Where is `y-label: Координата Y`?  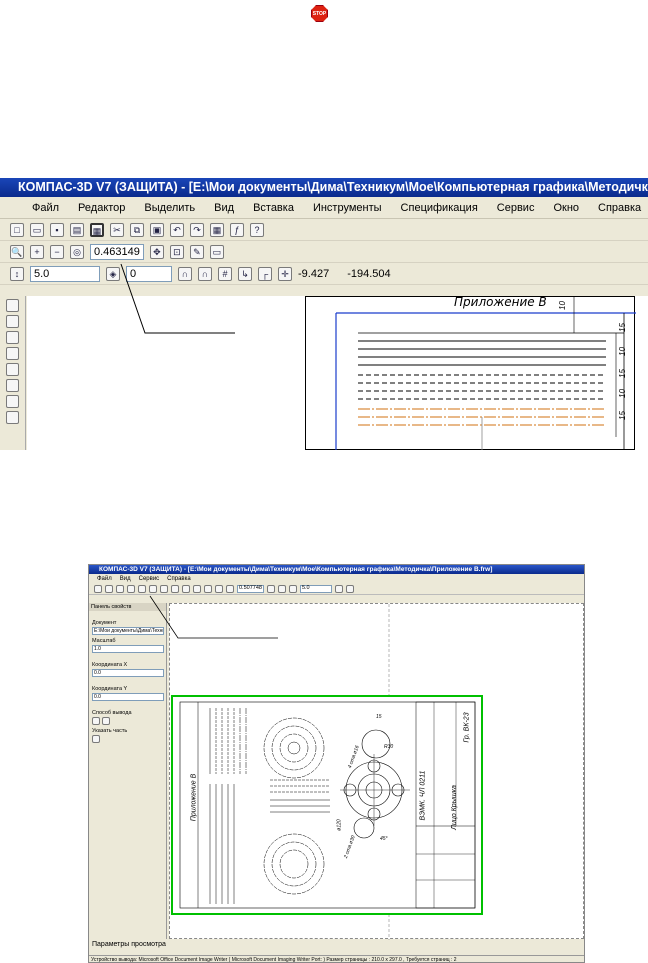 y-label: Координата Y is located at coordinates (110, 689).